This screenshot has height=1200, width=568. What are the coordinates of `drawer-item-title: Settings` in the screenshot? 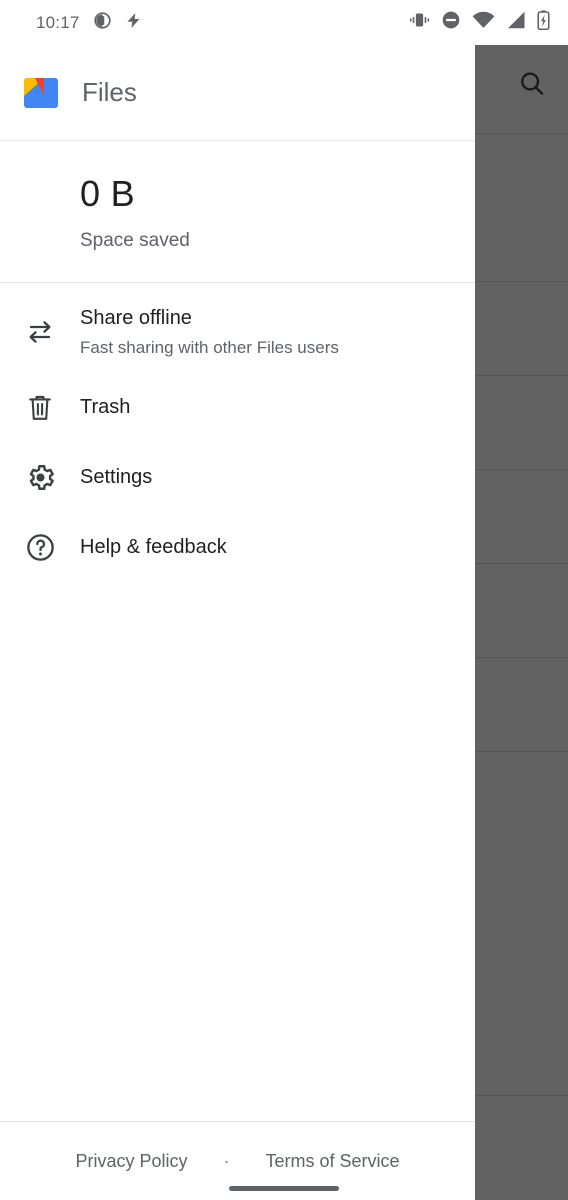 It's located at (116, 477).